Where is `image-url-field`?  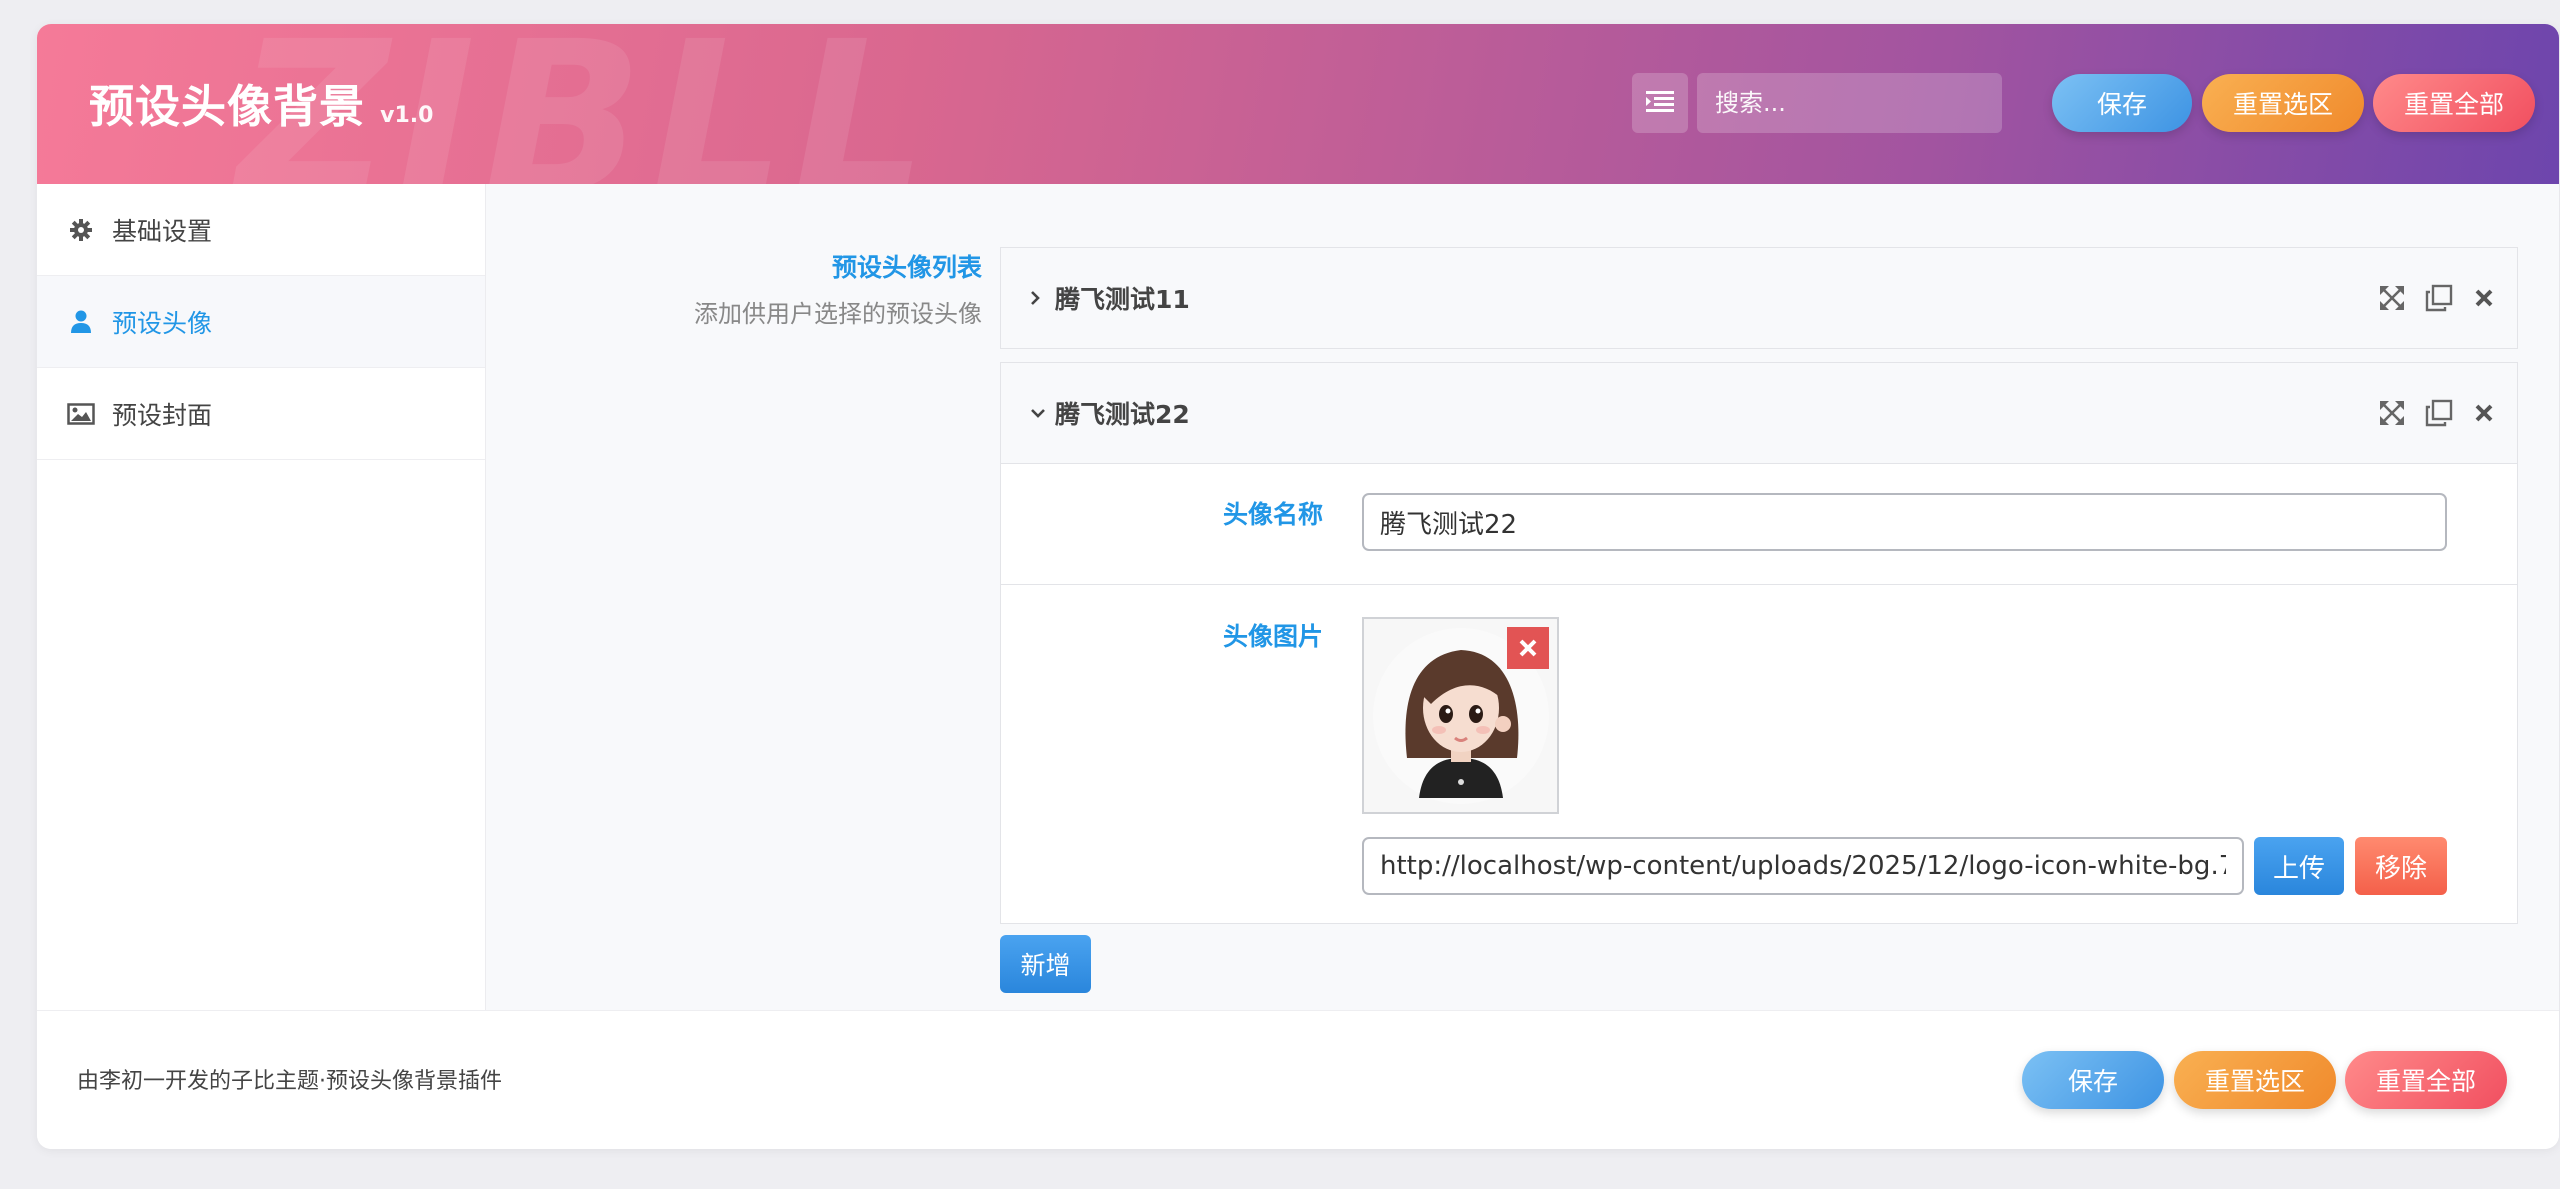
image-url-field is located at coordinates (1803, 866).